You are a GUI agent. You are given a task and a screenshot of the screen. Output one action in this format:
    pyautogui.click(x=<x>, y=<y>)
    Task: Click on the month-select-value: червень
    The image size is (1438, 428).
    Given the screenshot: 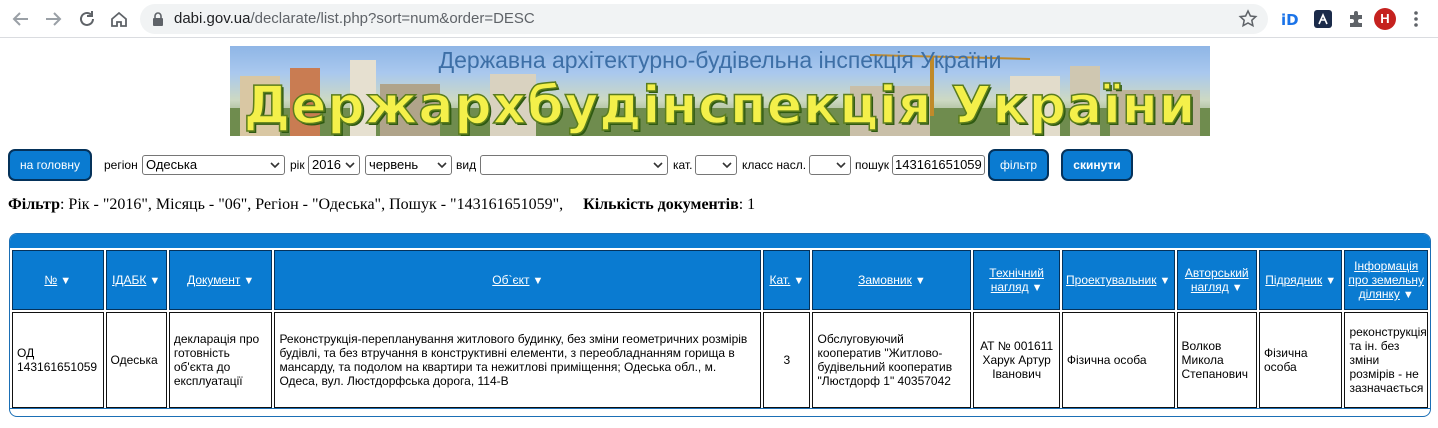 What is the action you would take?
    pyautogui.click(x=394, y=164)
    